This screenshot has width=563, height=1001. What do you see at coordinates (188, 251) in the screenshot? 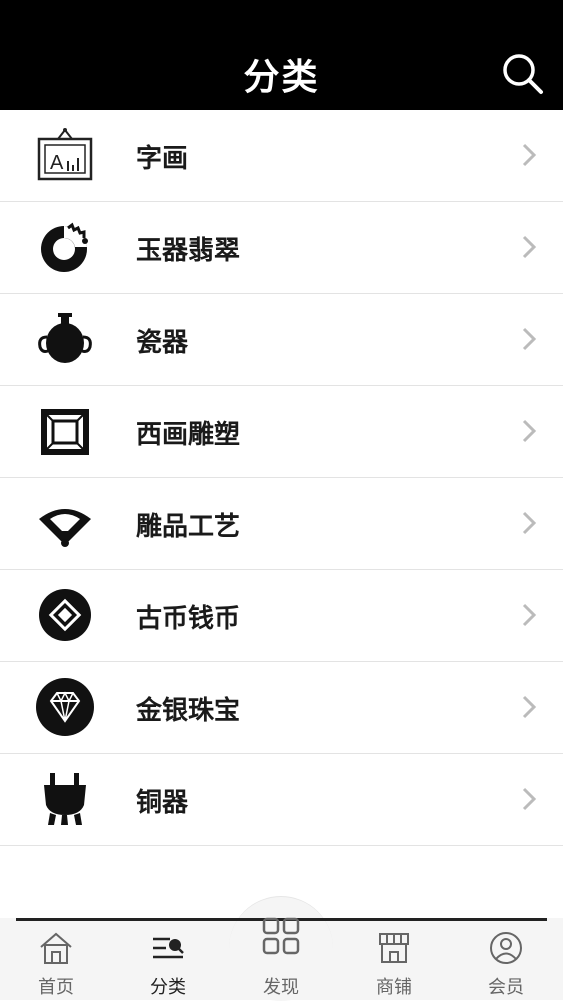
I see `category-label: 玉器翡翠` at bounding box center [188, 251].